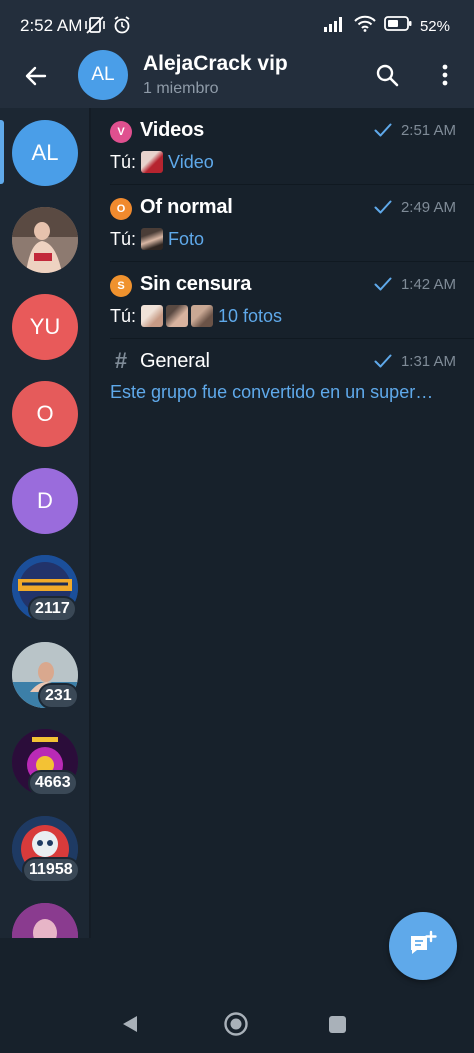  What do you see at coordinates (428, 361) in the screenshot?
I see `topic-time: 1:31 AM` at bounding box center [428, 361].